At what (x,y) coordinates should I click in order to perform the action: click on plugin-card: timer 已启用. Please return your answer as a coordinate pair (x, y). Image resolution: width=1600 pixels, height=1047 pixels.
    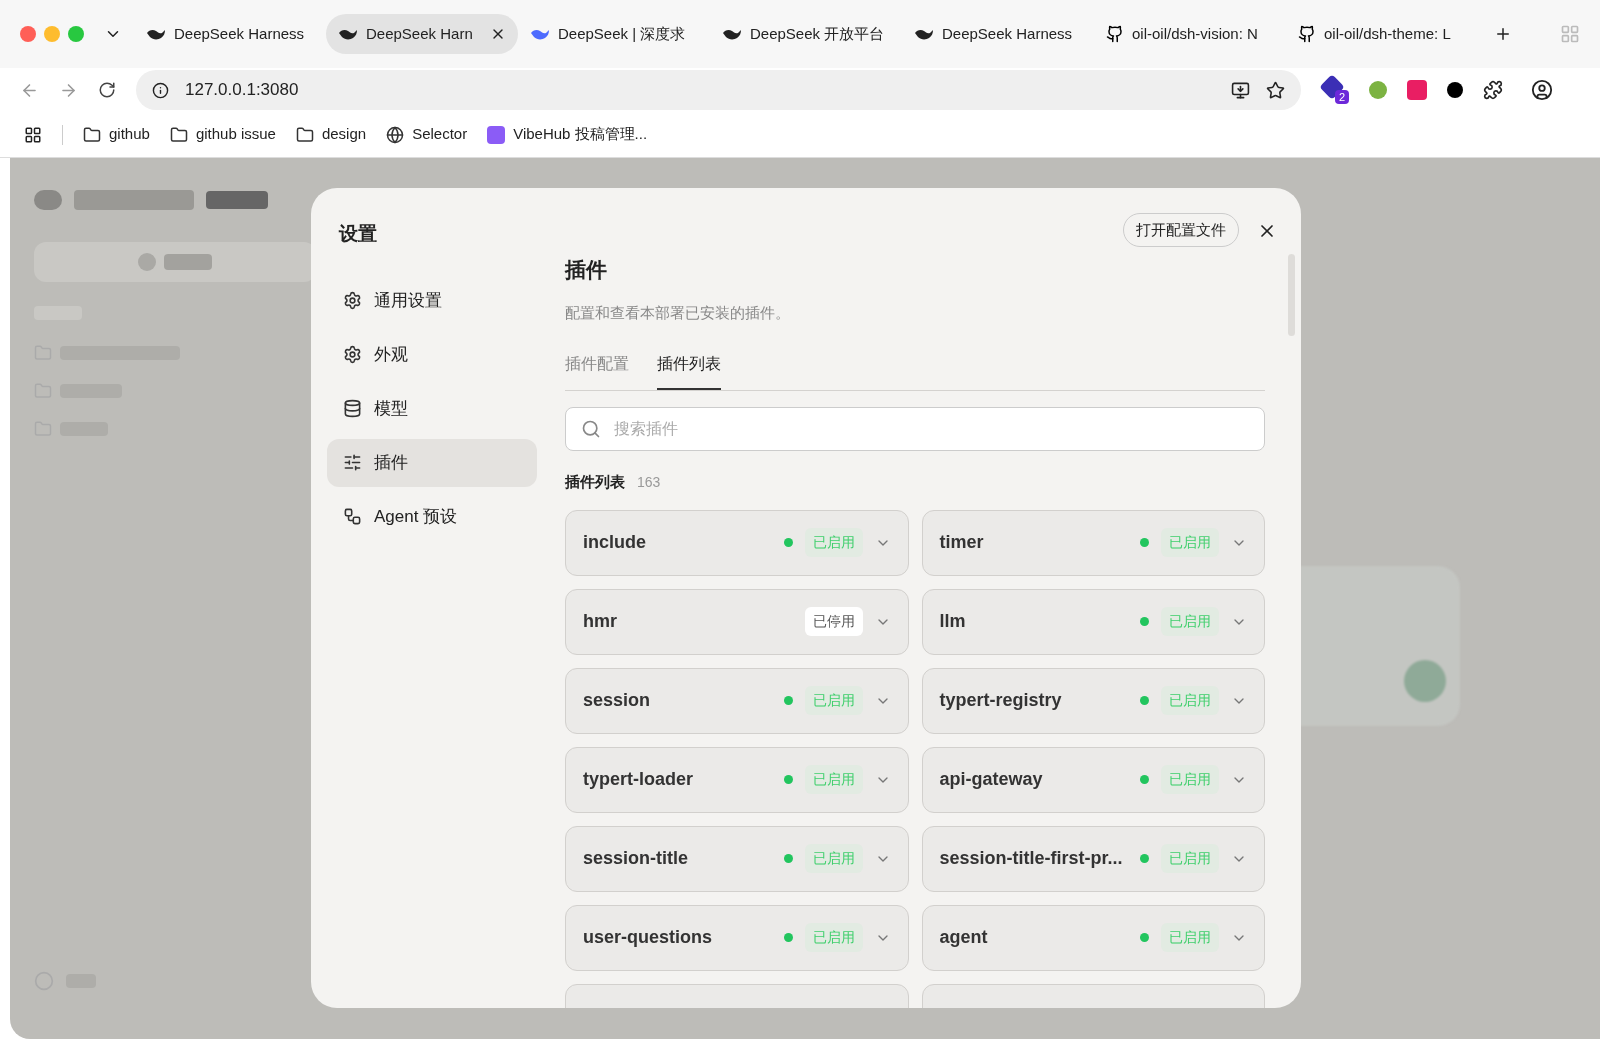
    Looking at the image, I should click on (1093, 542).